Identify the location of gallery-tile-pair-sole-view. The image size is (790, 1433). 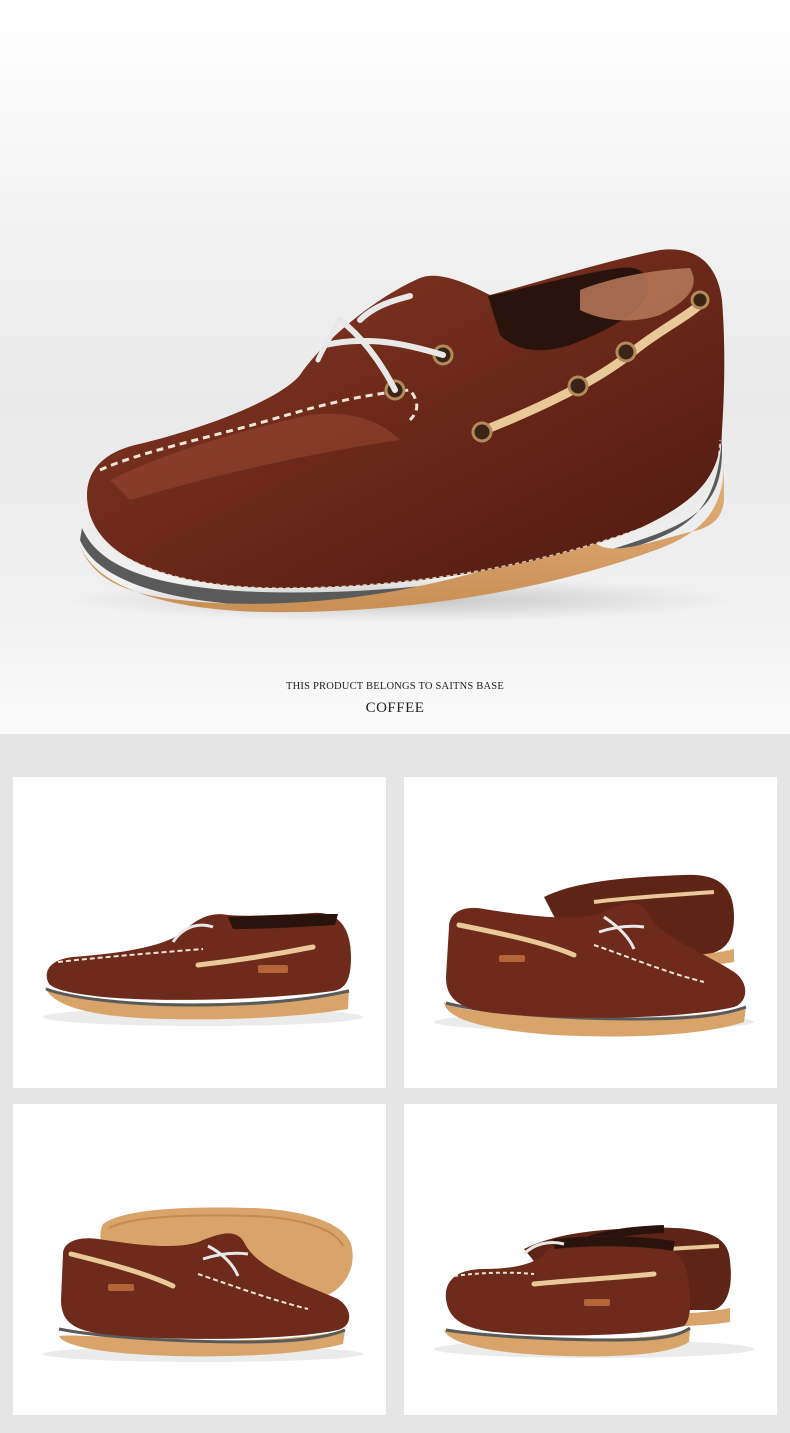
(199, 1259).